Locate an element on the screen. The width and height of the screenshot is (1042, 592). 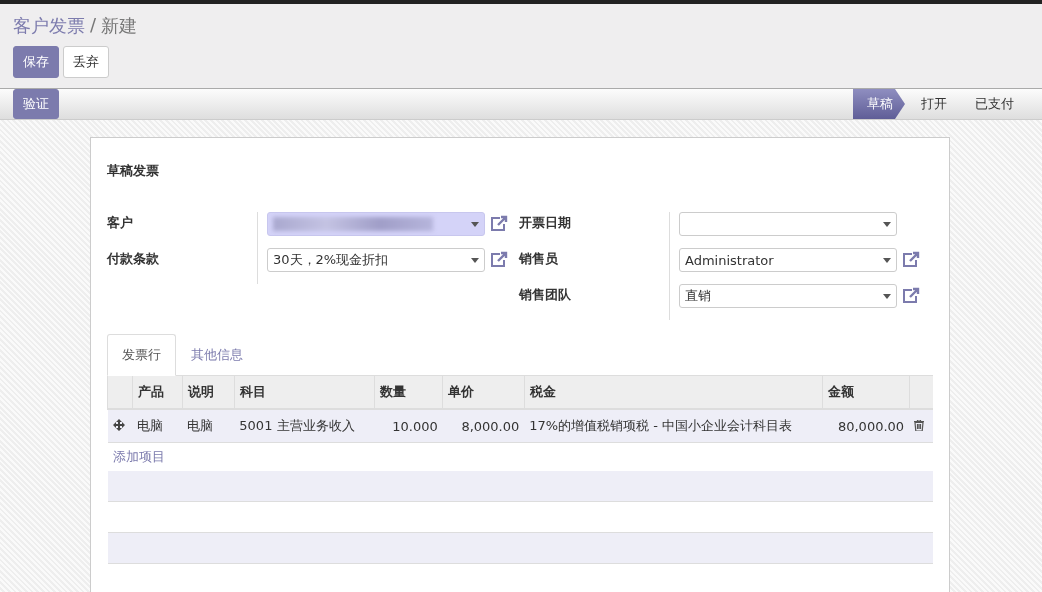
trash-icon is located at coordinates (919, 425).